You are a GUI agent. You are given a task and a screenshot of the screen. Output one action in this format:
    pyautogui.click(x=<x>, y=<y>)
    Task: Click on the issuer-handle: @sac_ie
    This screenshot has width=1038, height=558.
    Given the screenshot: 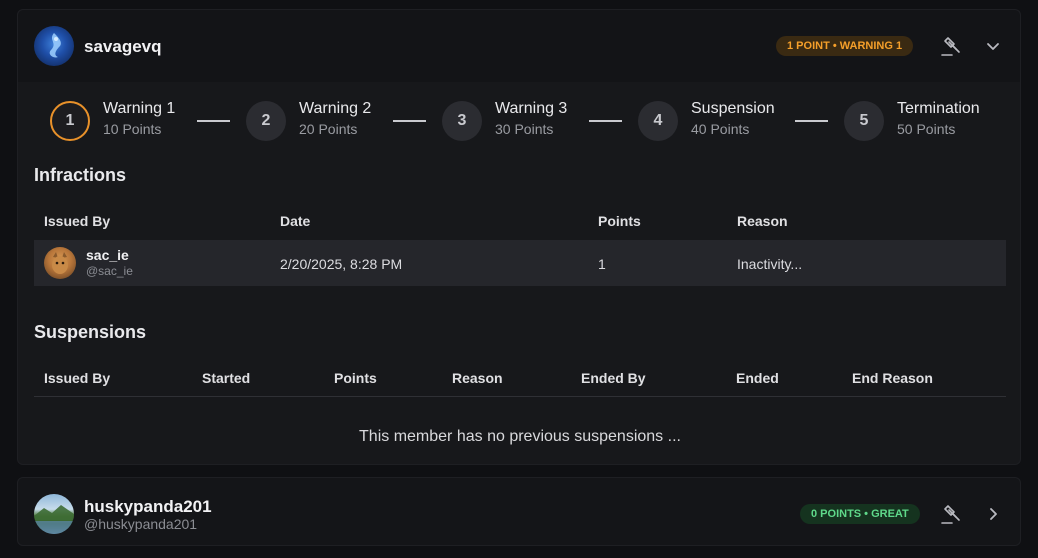 What is the action you would take?
    pyautogui.click(x=109, y=271)
    